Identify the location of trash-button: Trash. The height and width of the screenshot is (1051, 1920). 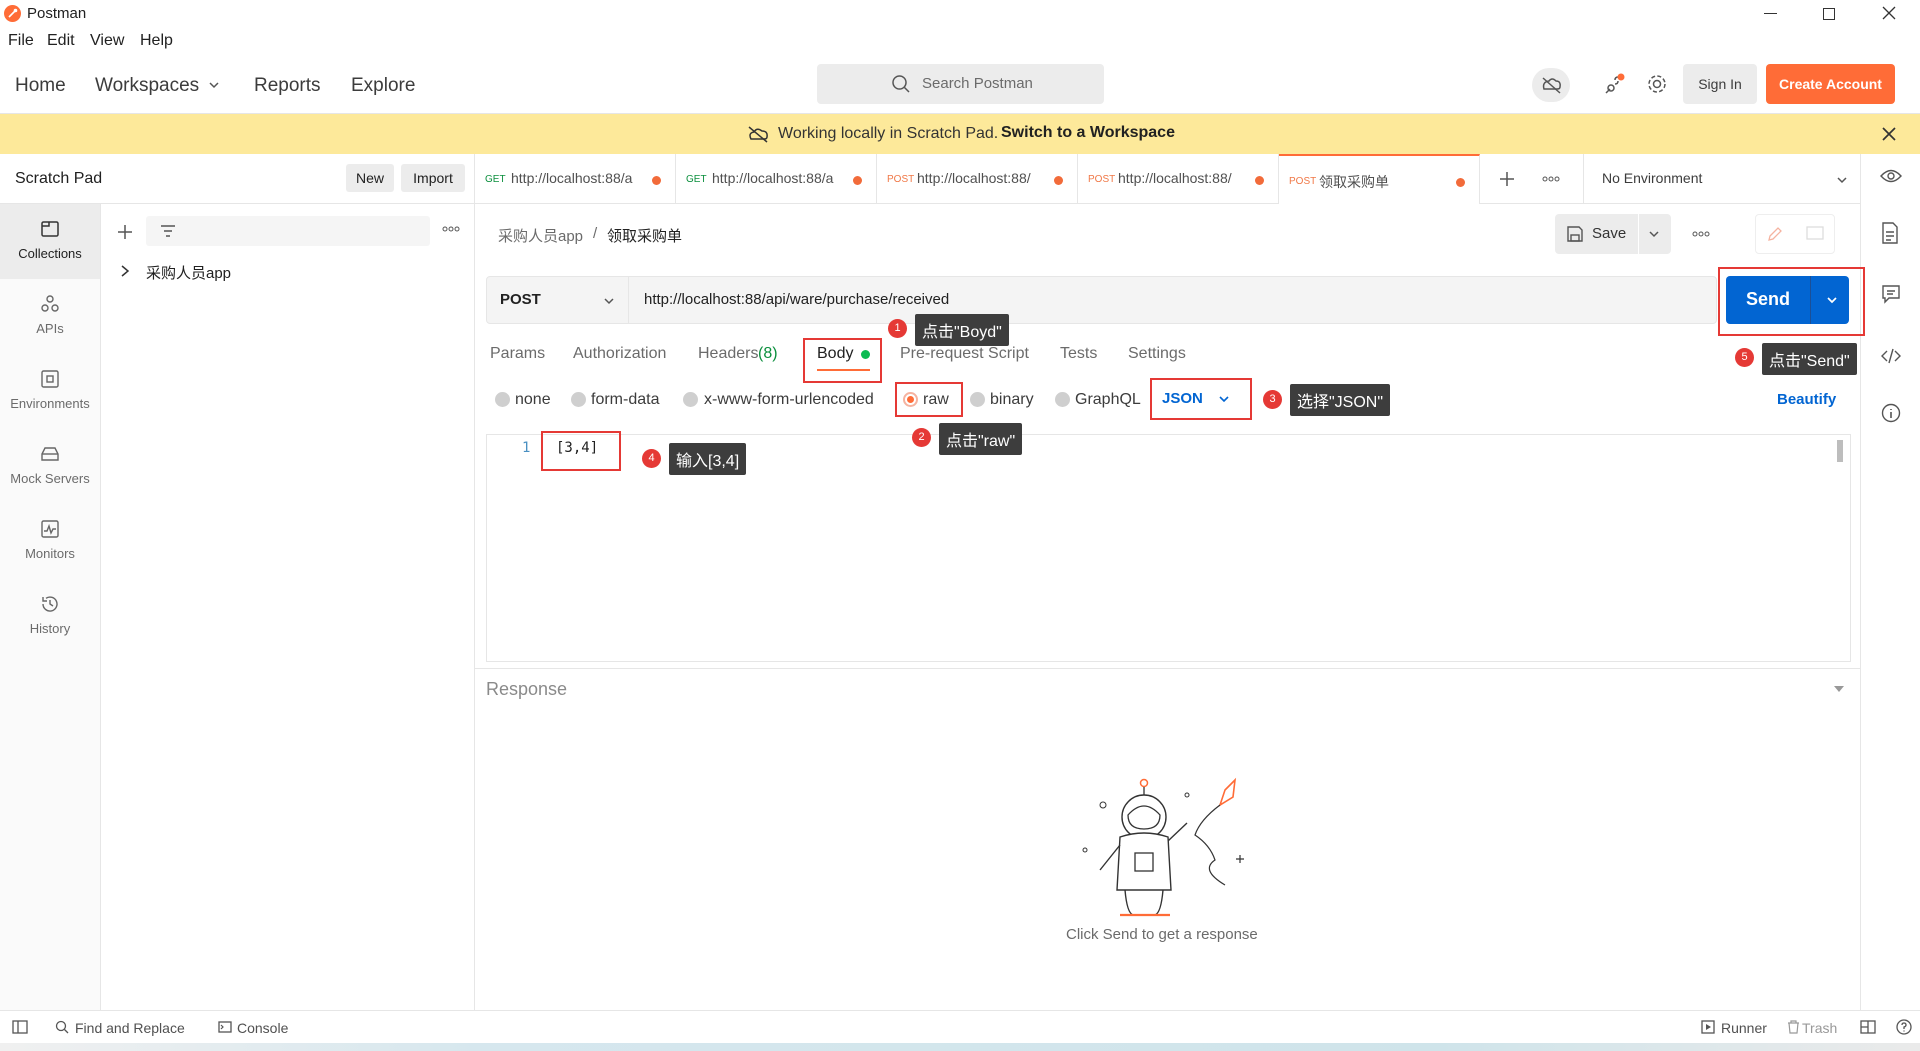
(1819, 1028).